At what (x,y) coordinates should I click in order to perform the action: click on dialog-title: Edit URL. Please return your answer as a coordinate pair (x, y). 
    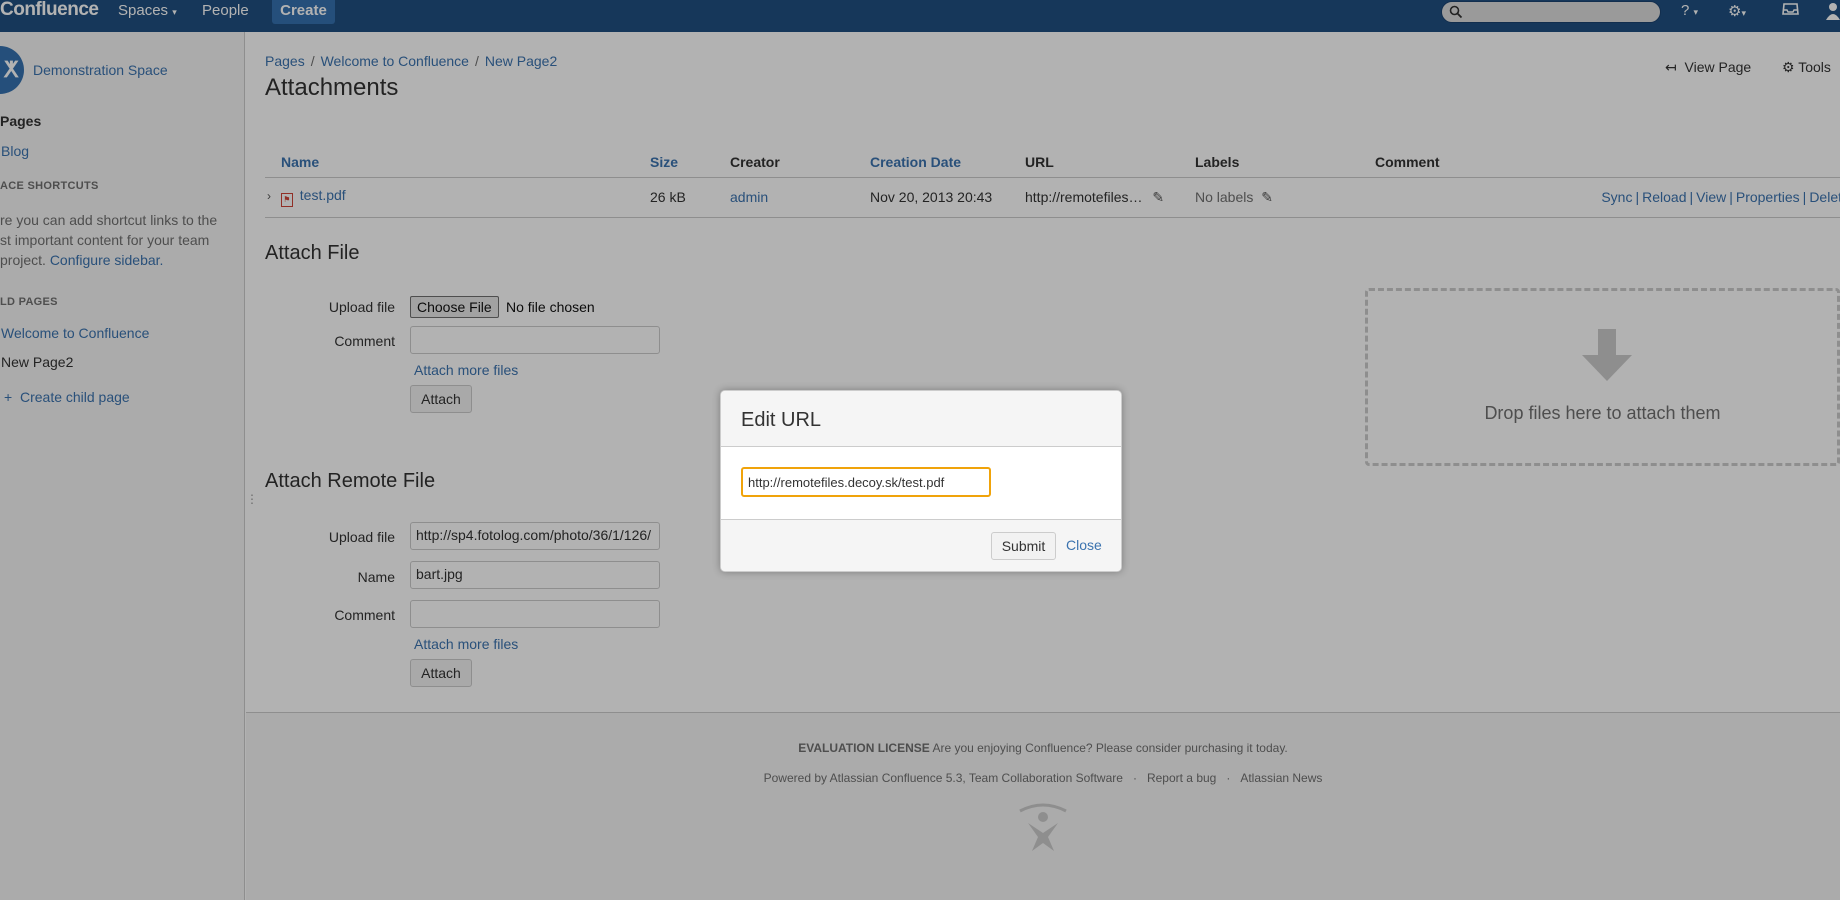
    Looking at the image, I should click on (781, 420).